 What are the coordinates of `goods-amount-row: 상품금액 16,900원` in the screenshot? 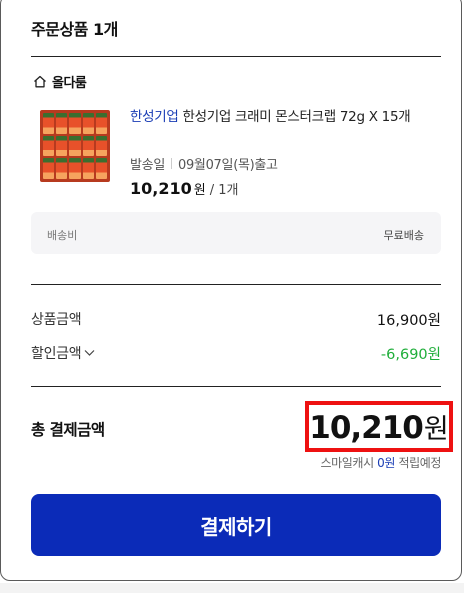 It's located at (236, 319).